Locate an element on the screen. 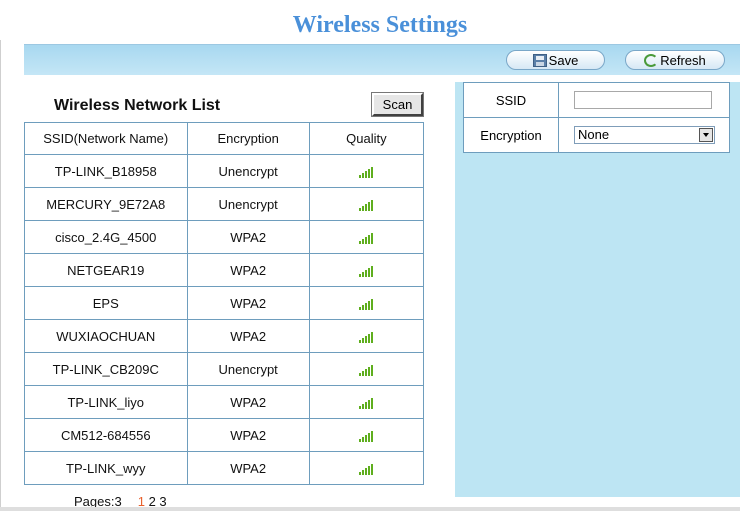  table-row: MERCURY_9E72A8 Unencrypt is located at coordinates (224, 204).